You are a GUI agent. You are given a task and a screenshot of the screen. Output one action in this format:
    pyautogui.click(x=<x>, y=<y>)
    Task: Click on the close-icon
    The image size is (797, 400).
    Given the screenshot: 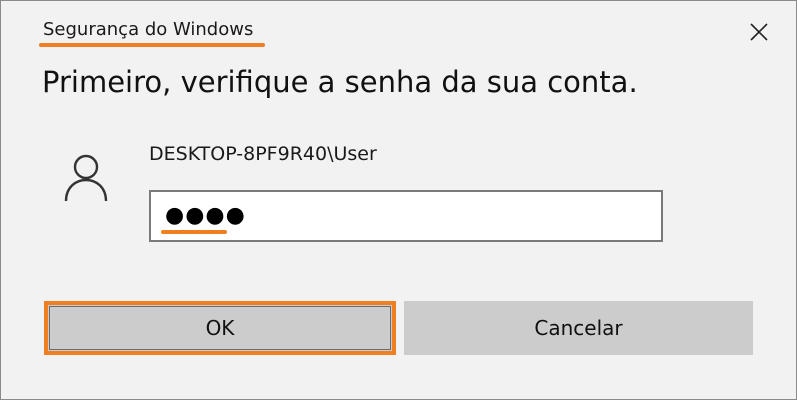 What is the action you would take?
    pyautogui.click(x=759, y=32)
    